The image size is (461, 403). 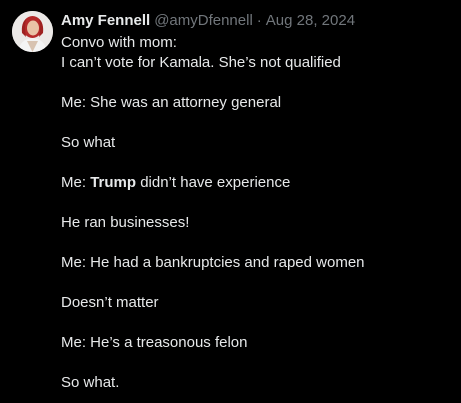 I want to click on avatar, so click(x=32, y=31).